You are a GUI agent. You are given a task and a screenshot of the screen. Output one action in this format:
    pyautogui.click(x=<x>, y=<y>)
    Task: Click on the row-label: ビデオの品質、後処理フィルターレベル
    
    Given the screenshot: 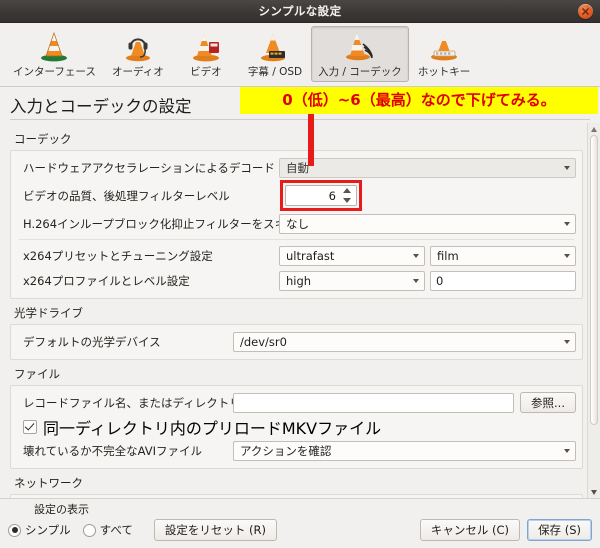 What is the action you would take?
    pyautogui.click(x=126, y=195)
    